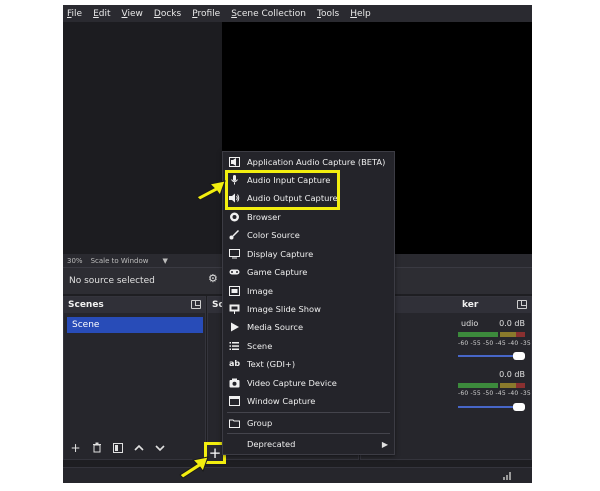  Describe the element at coordinates (96, 447) in the screenshot. I see `trash-icon` at that location.